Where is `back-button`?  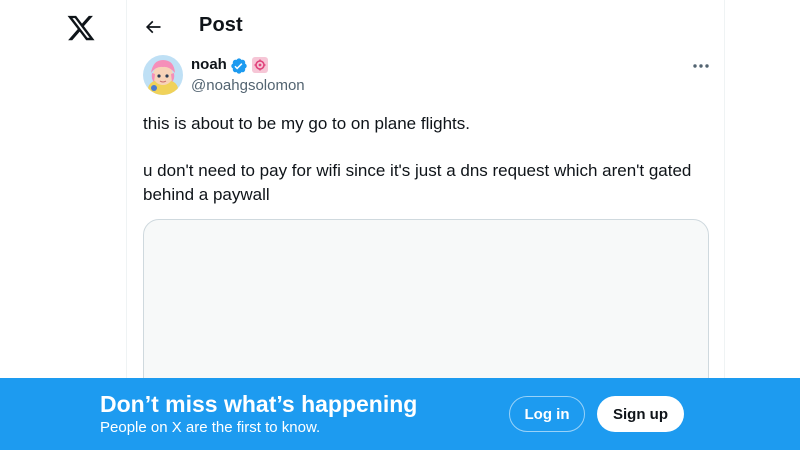
back-button is located at coordinates (153, 27).